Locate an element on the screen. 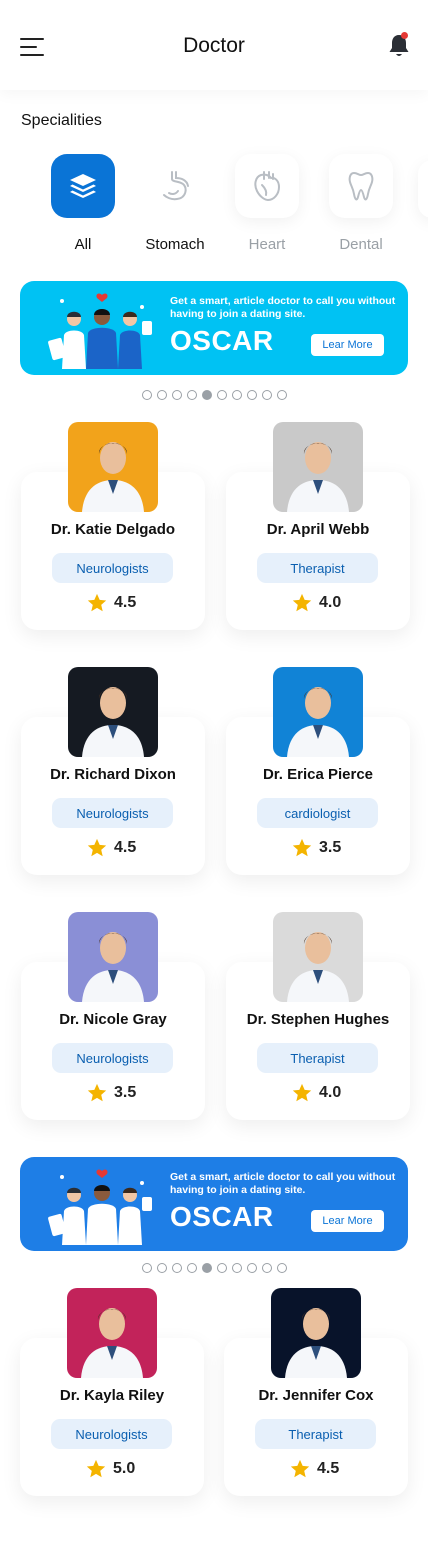 The height and width of the screenshot is (1562, 428). speciality-label: Heart is located at coordinates (267, 244).